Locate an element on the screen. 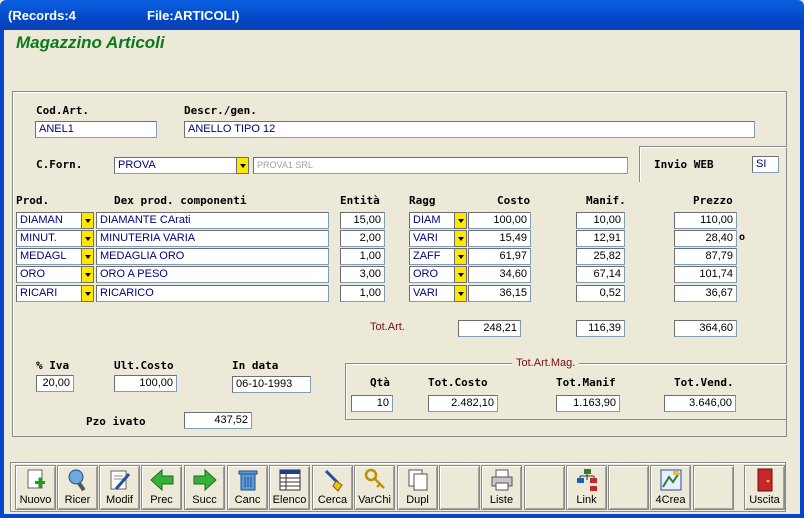  col-ragg-header: Ragg is located at coordinates (422, 200).